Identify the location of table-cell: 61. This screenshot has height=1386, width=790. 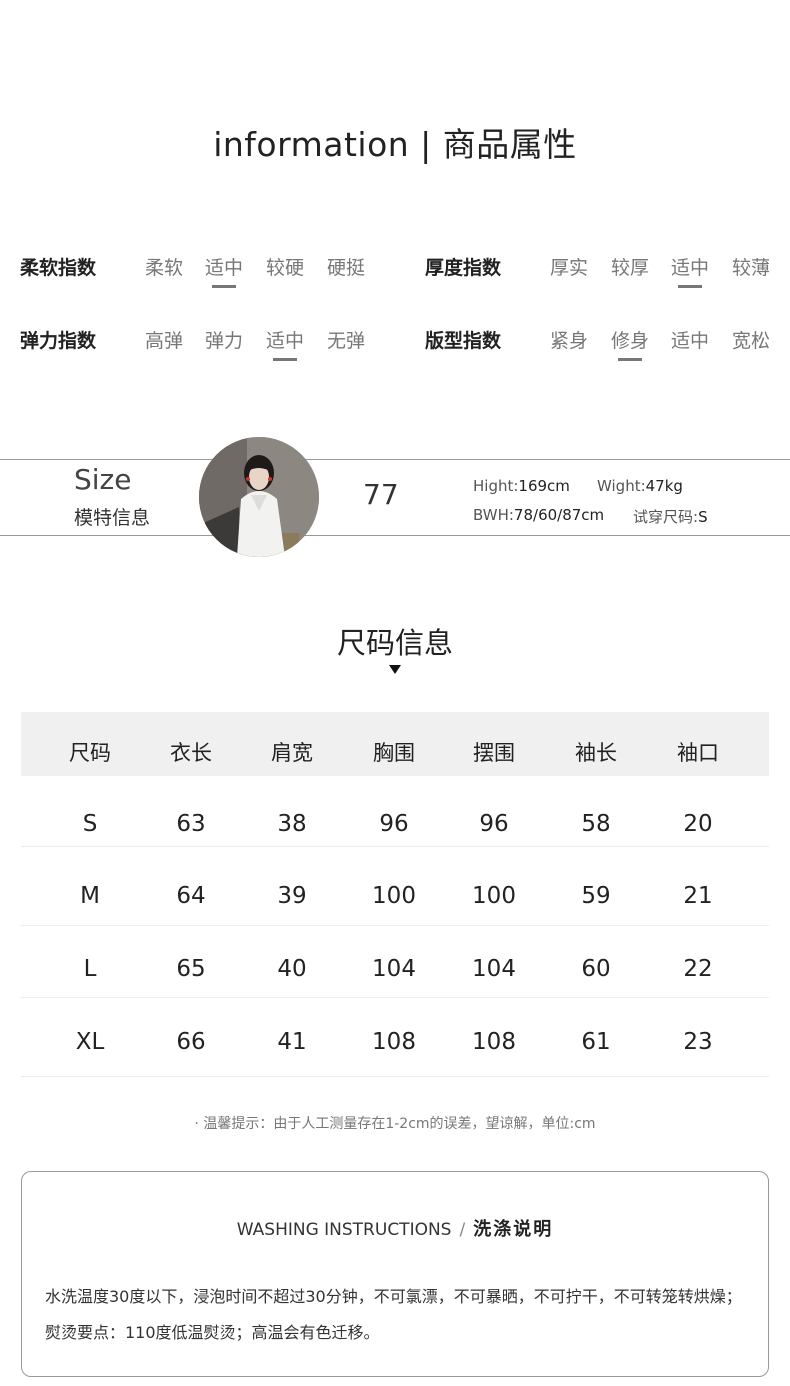
(596, 1042).